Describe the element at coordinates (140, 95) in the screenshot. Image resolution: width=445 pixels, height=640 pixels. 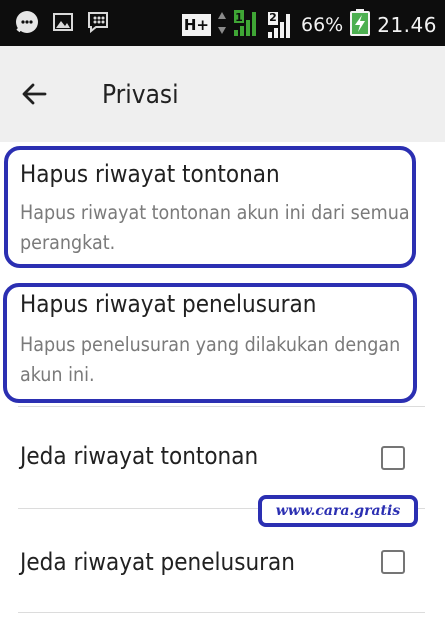
I see `page-title: Privasi` at that location.